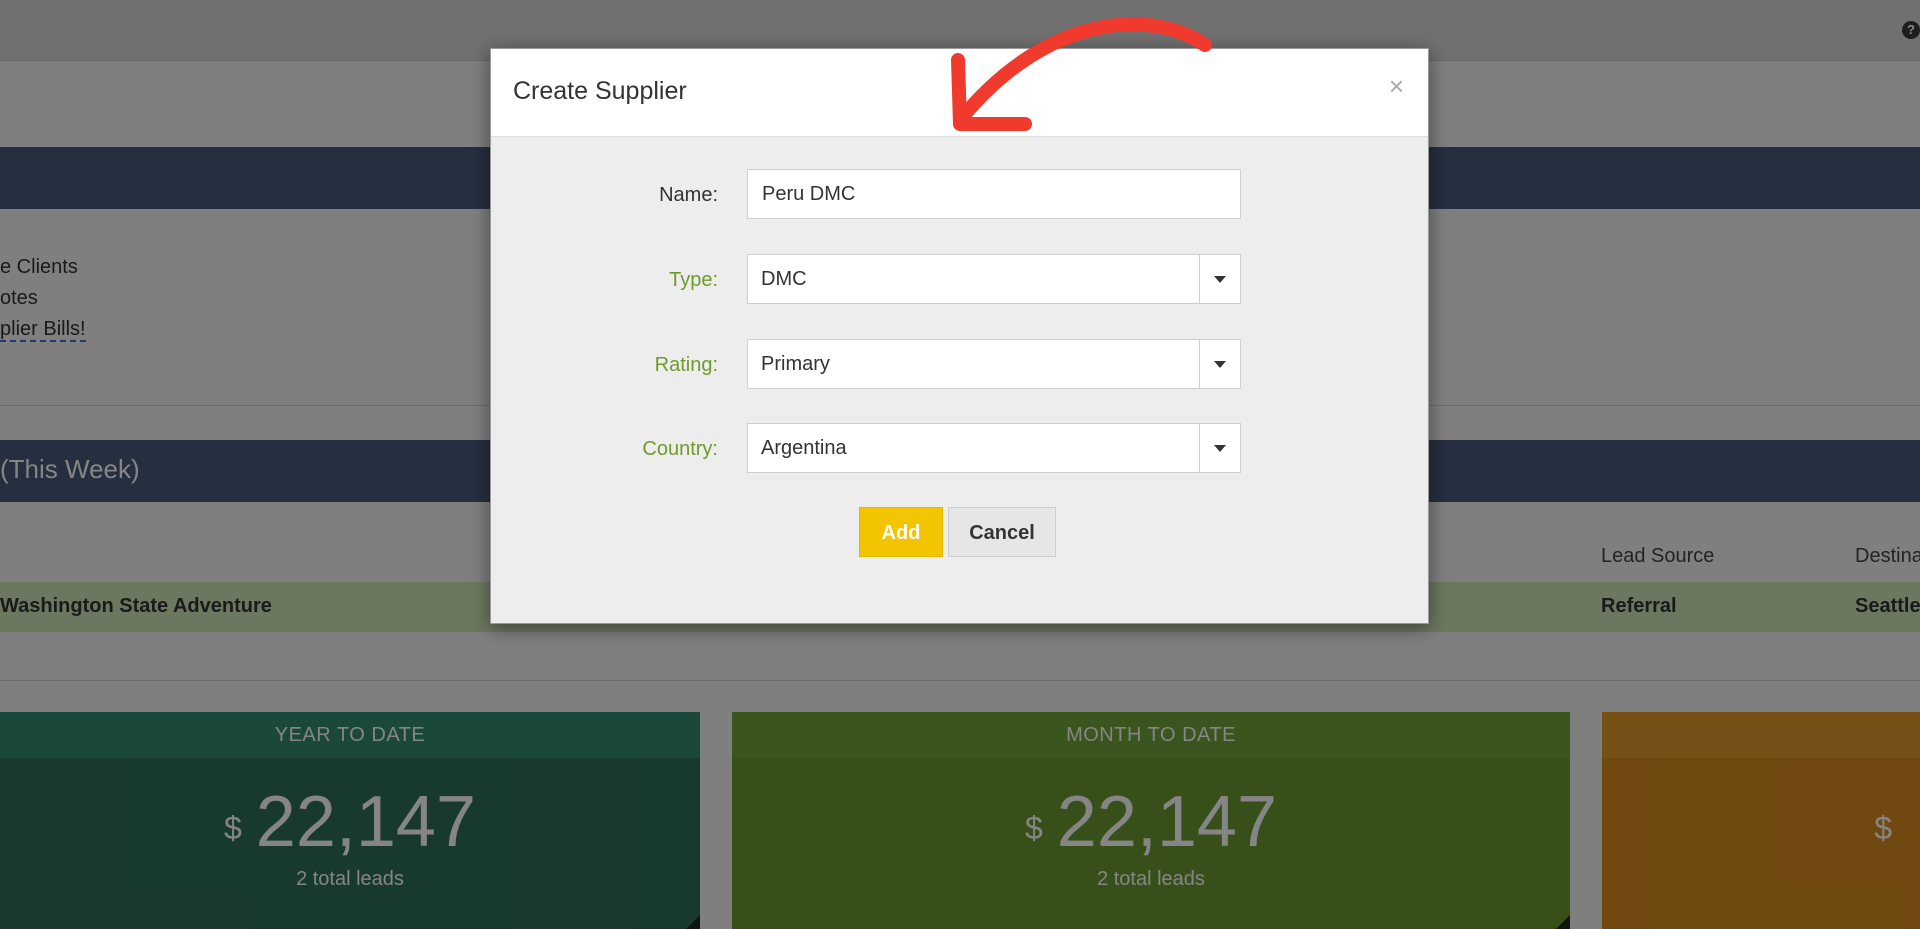 Image resolution: width=1920 pixels, height=929 pixels. What do you see at coordinates (688, 195) in the screenshot?
I see `name-label: Name:` at bounding box center [688, 195].